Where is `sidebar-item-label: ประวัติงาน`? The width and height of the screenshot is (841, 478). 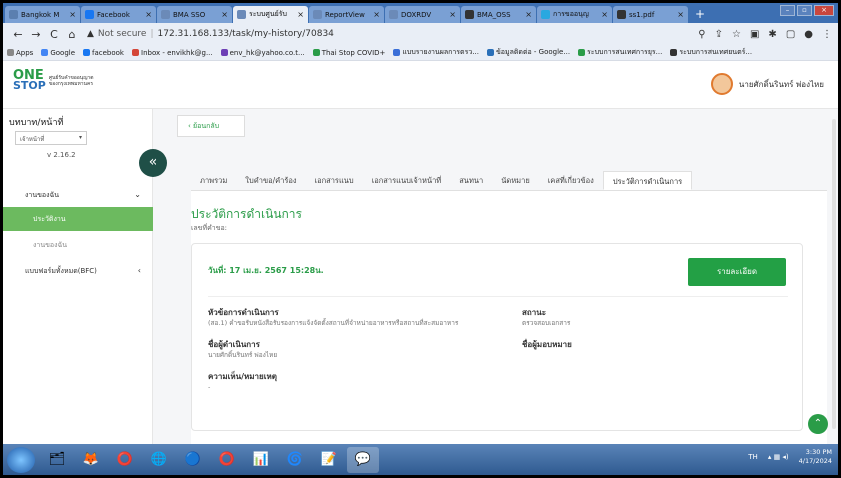 sidebar-item-label: ประวัติงาน is located at coordinates (49, 219).